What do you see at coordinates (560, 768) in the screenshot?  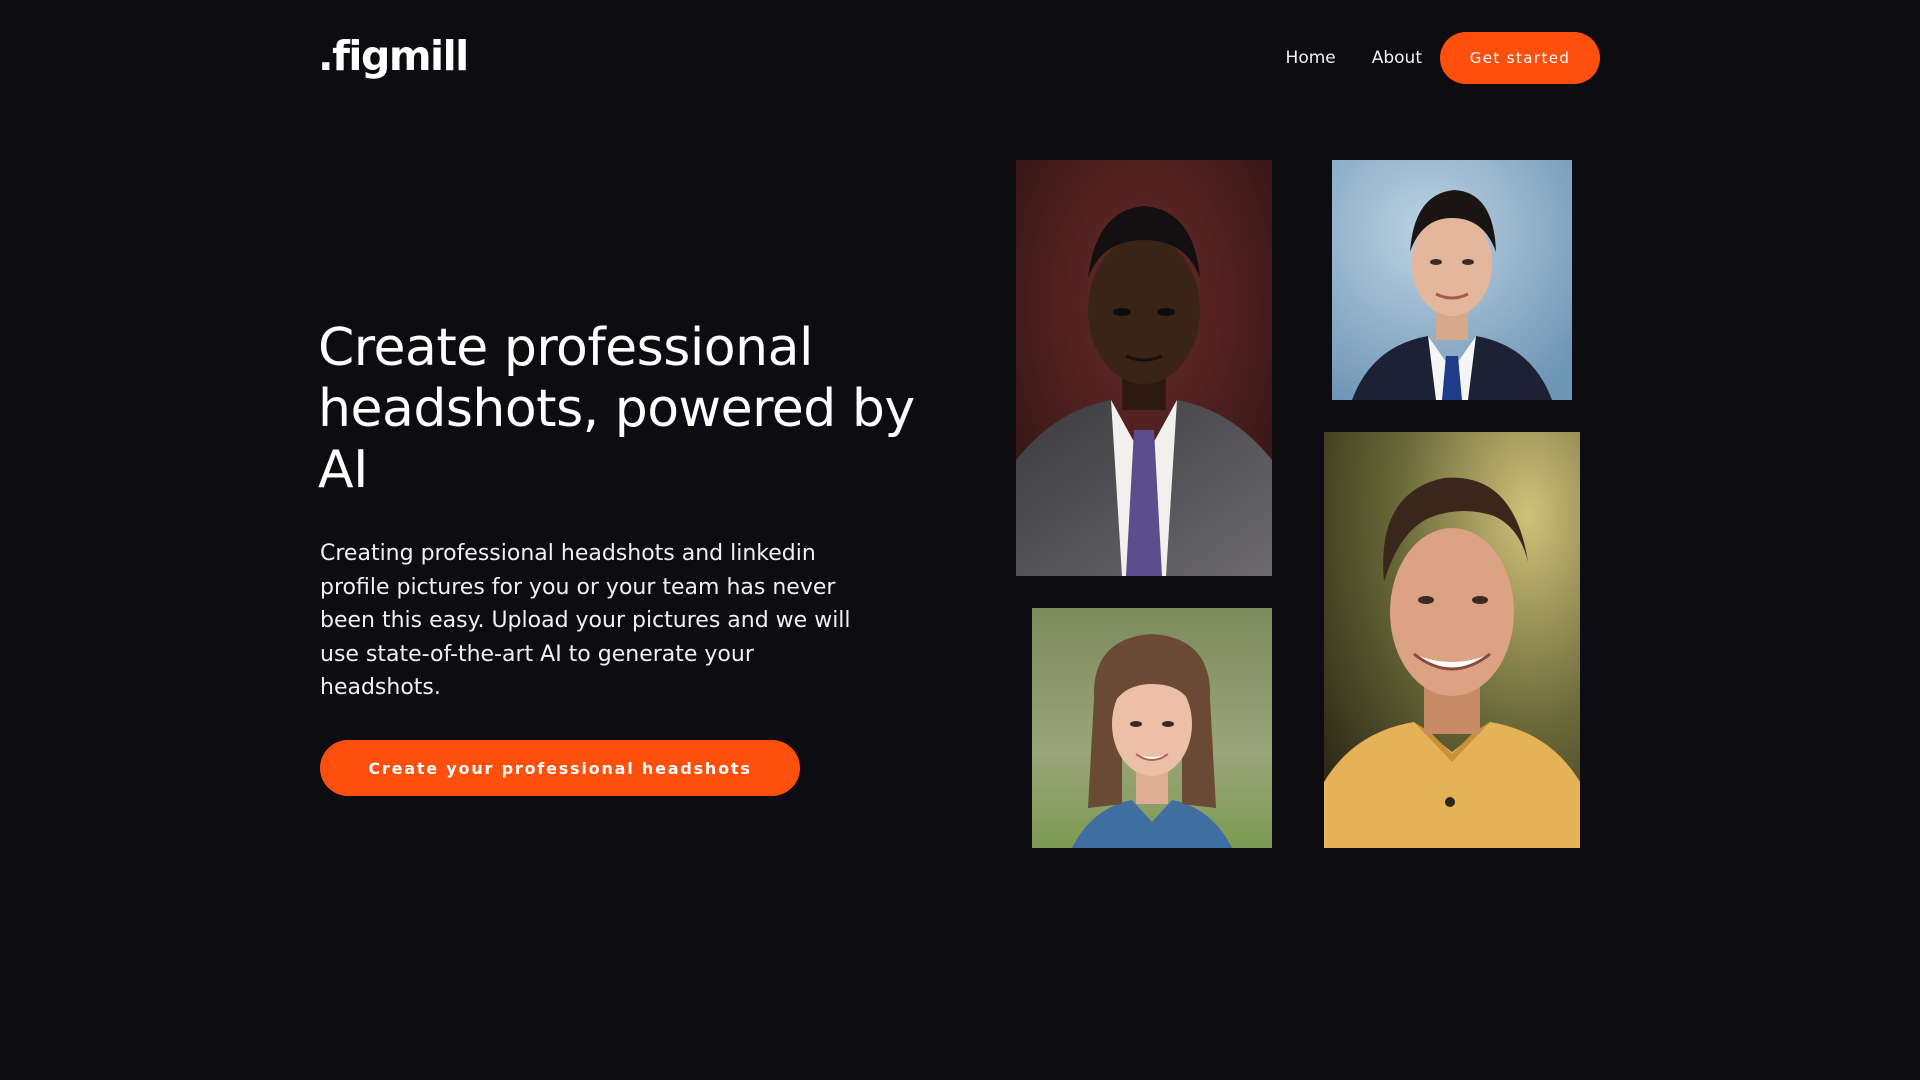 I see `create-headshots-button: Create your professional headshots` at bounding box center [560, 768].